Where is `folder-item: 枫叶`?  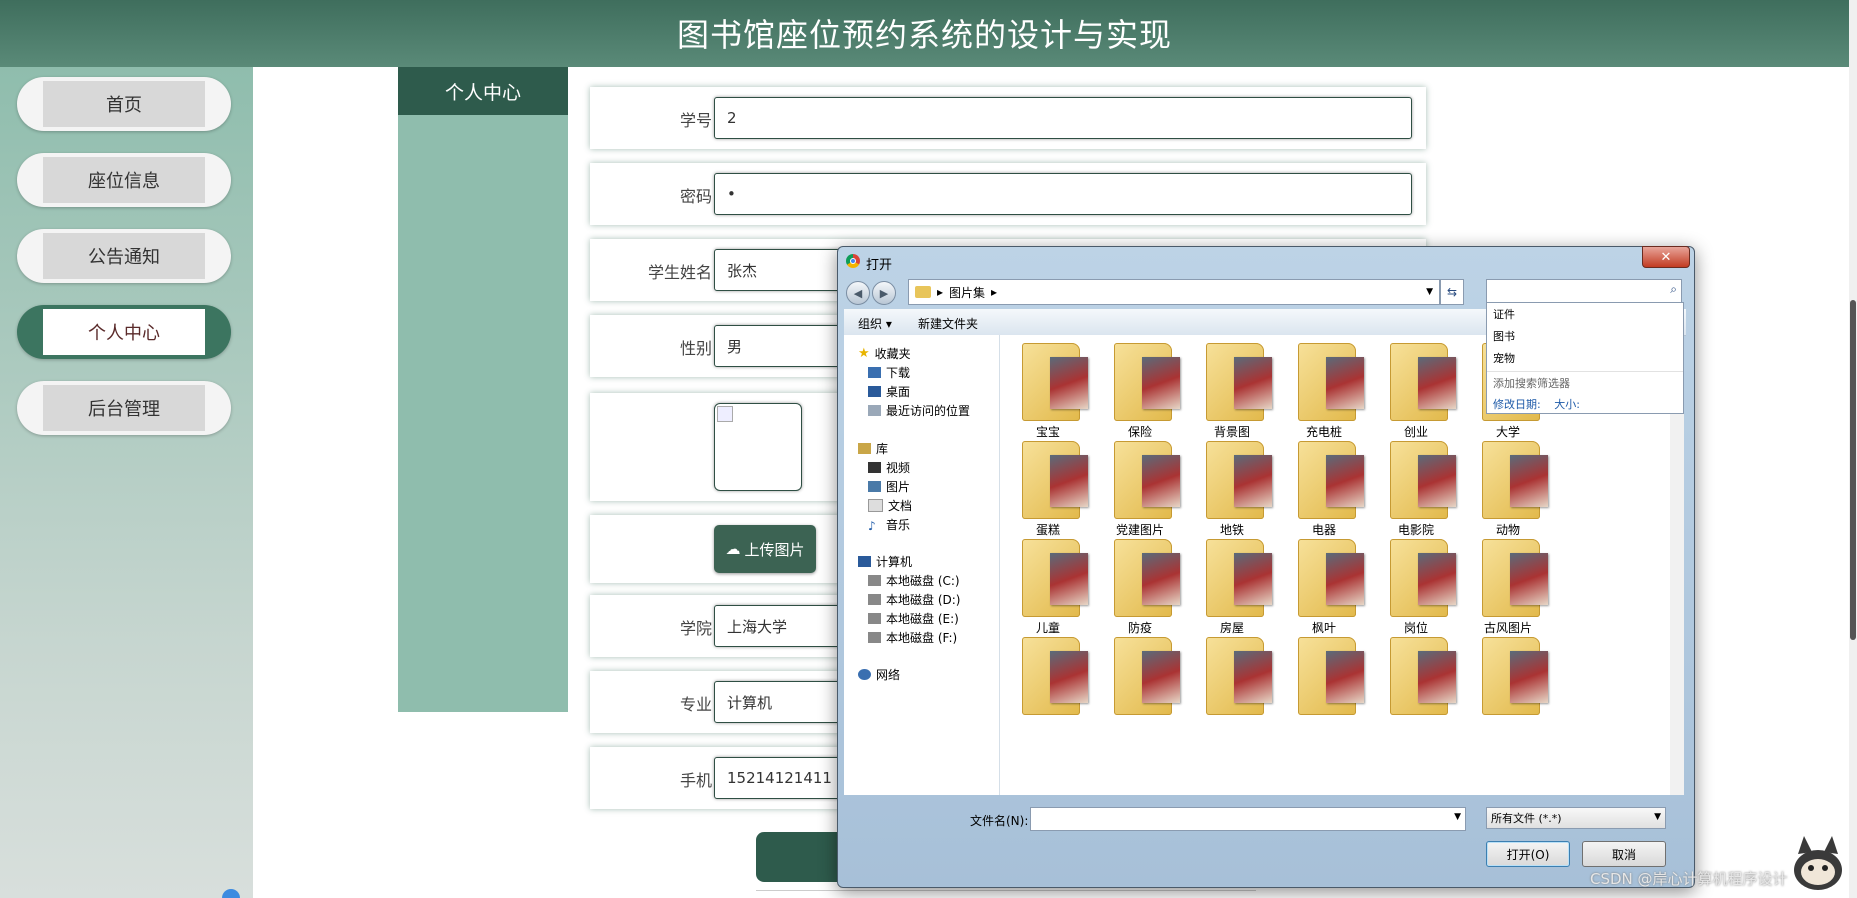
folder-item: 枫叶 is located at coordinates (1324, 587).